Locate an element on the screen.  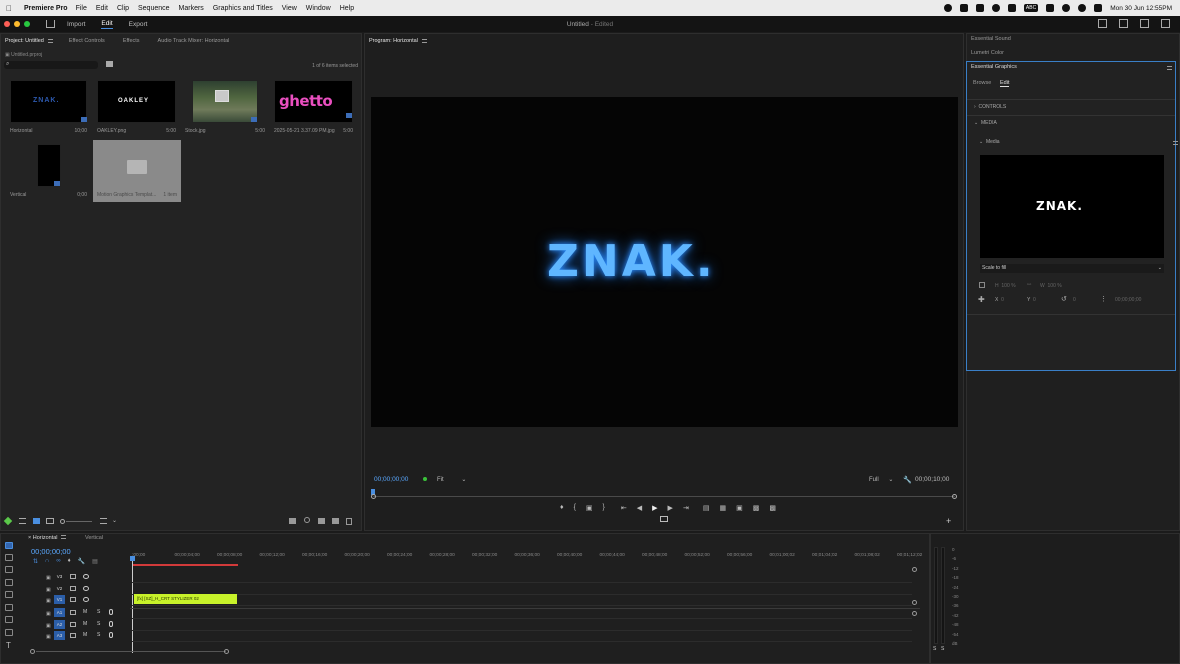
menu-edit: Edit is located at coordinates (102, 8).